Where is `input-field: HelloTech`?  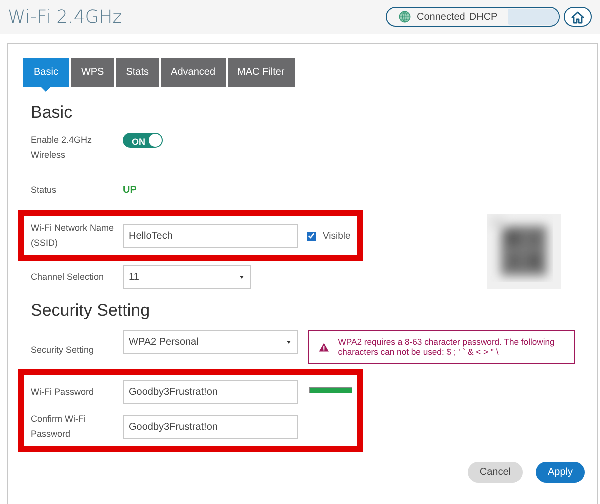 input-field: HelloTech is located at coordinates (210, 236).